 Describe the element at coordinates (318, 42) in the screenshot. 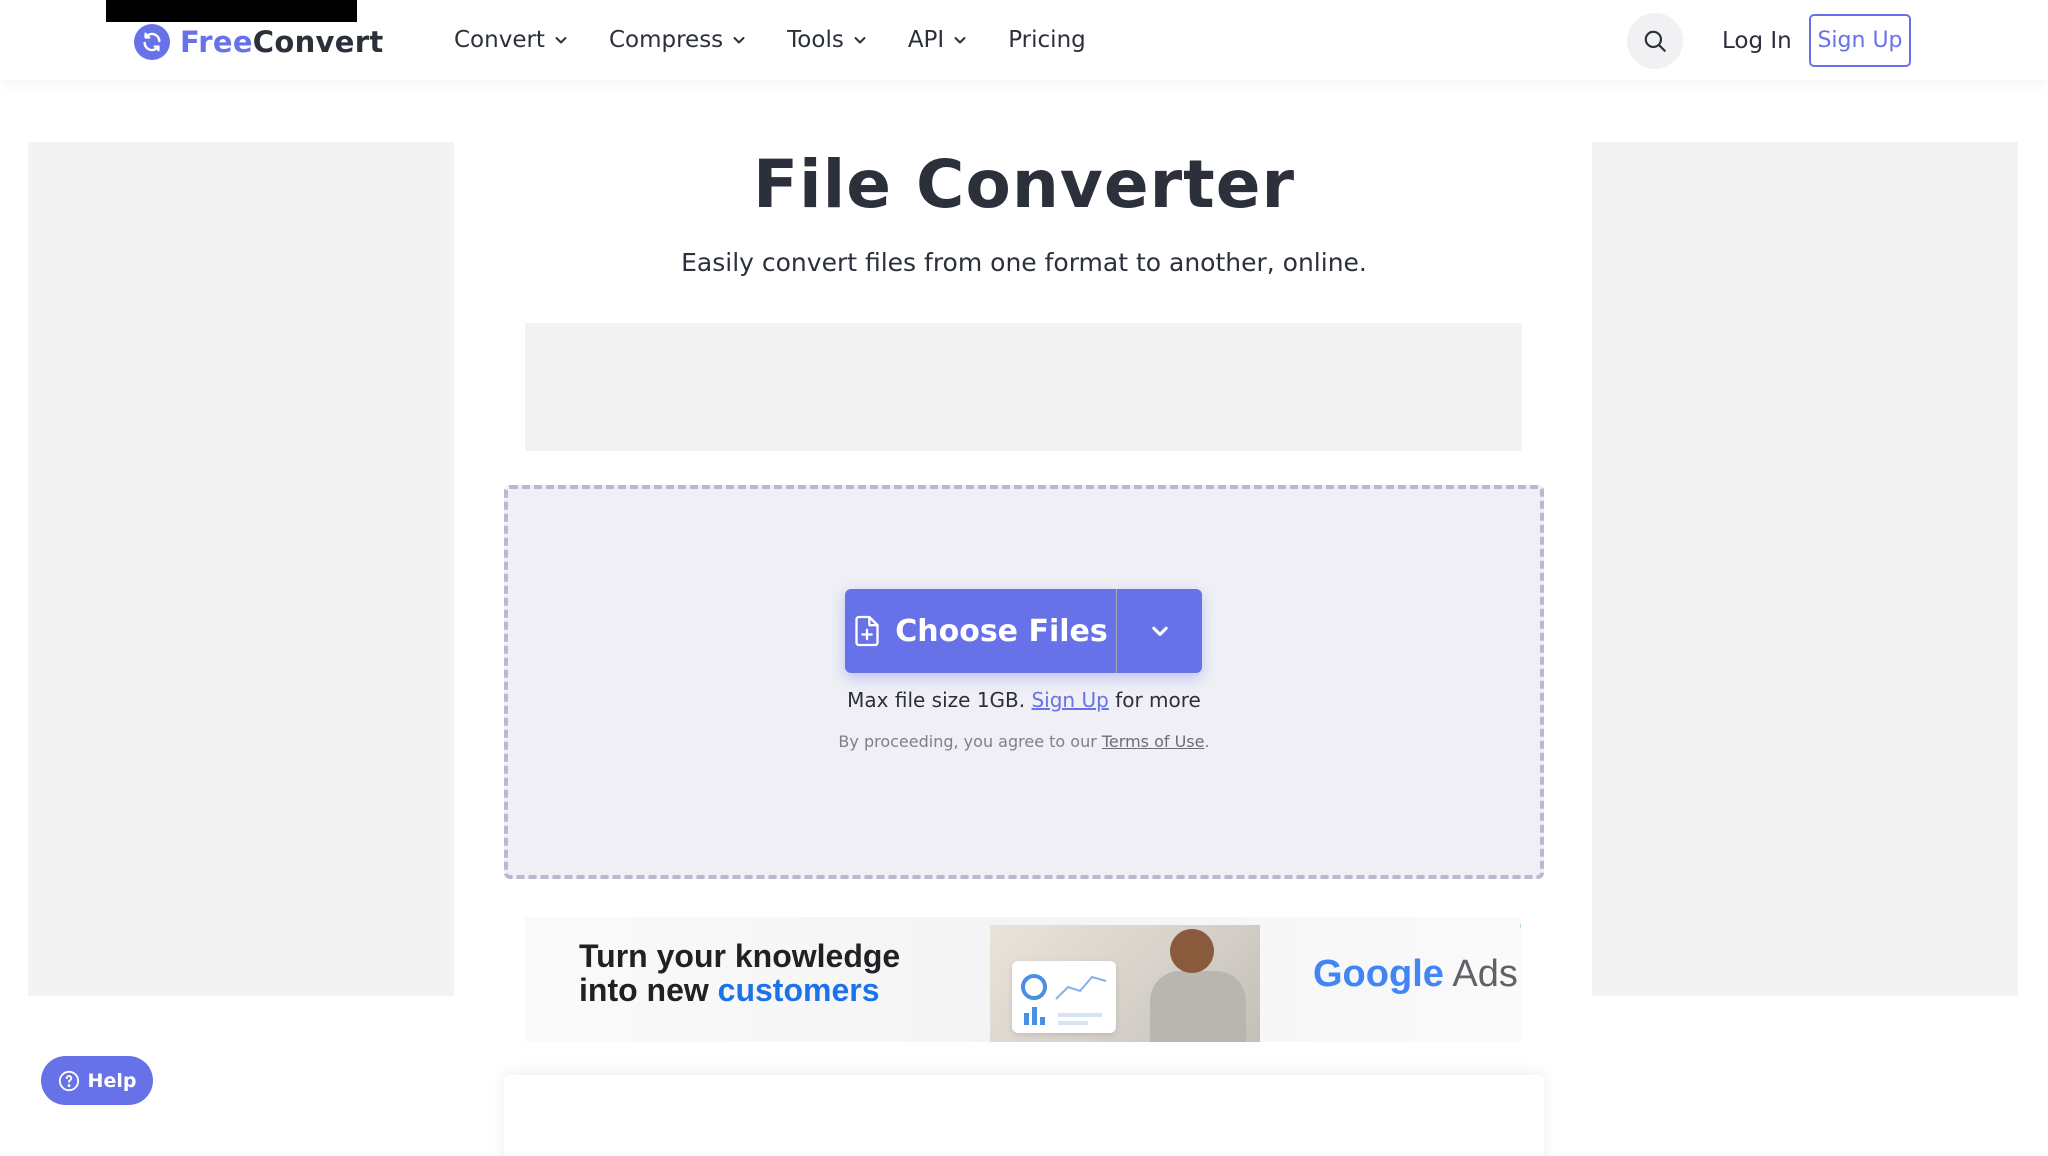

I see `logo-text-convert: Convert` at that location.